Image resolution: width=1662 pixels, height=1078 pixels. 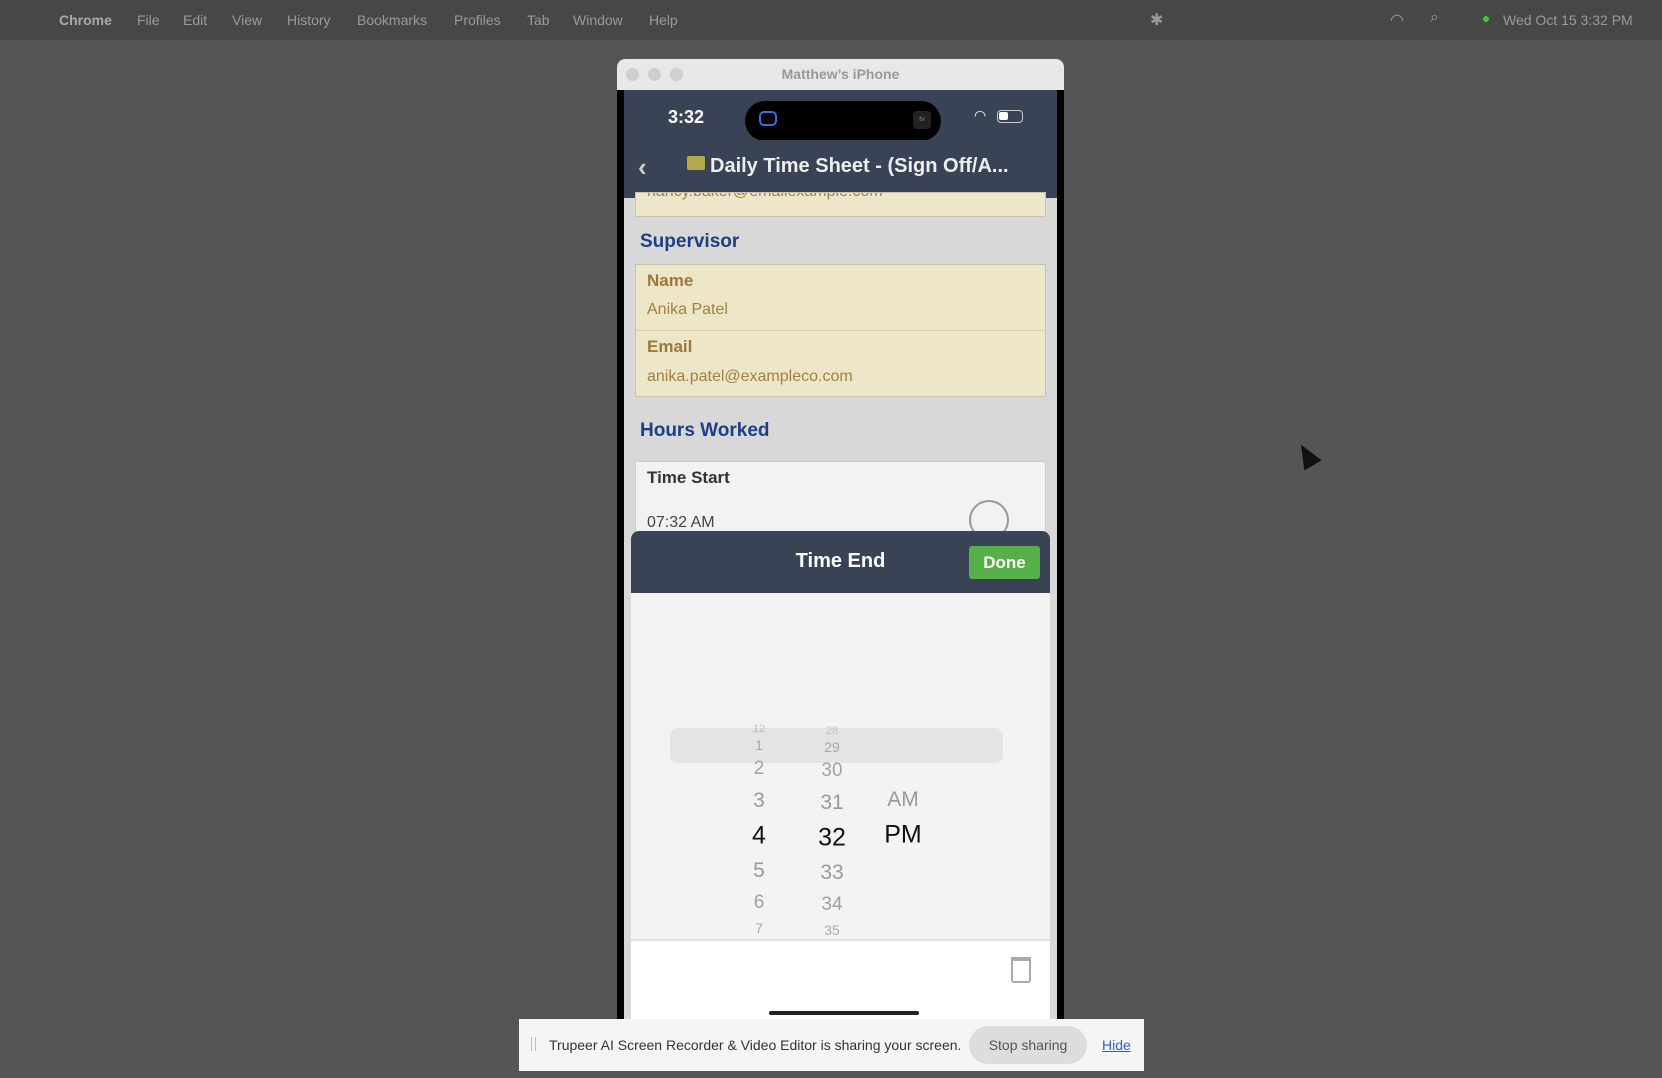 What do you see at coordinates (759, 729) in the screenshot?
I see `hour-option: 12` at bounding box center [759, 729].